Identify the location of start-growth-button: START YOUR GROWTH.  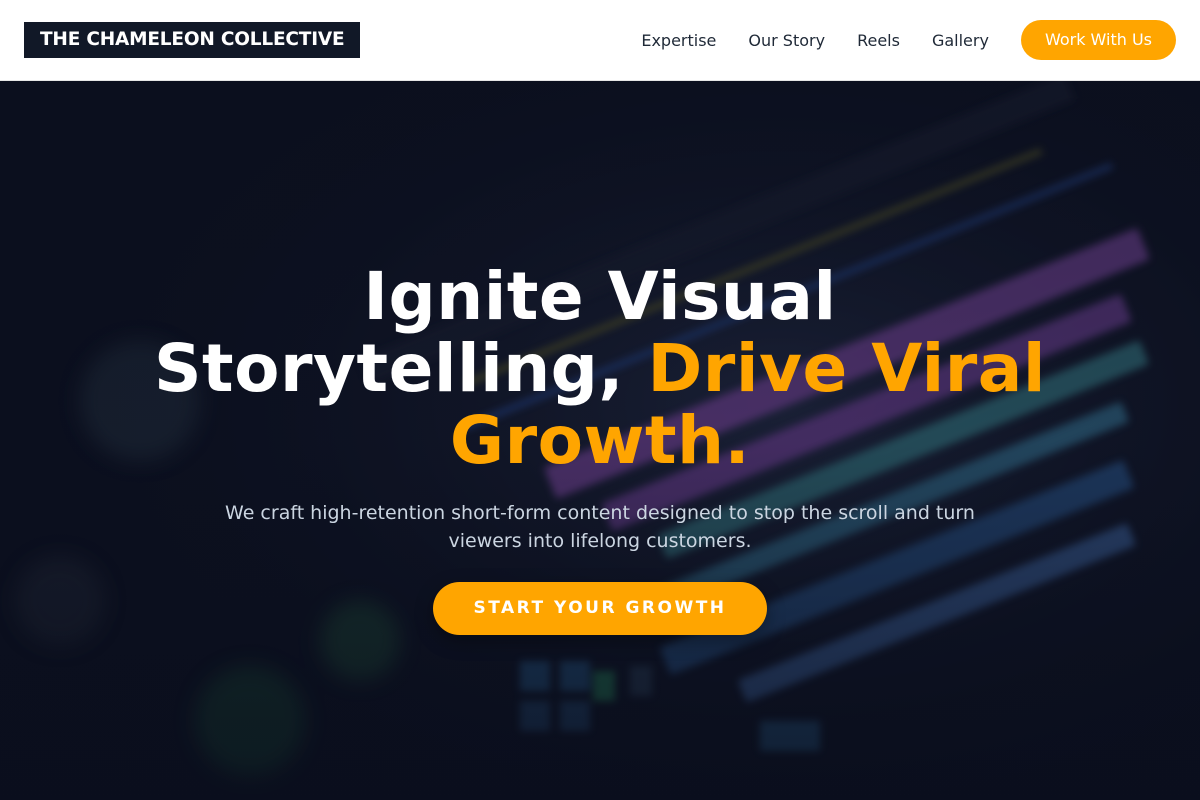
(600, 608).